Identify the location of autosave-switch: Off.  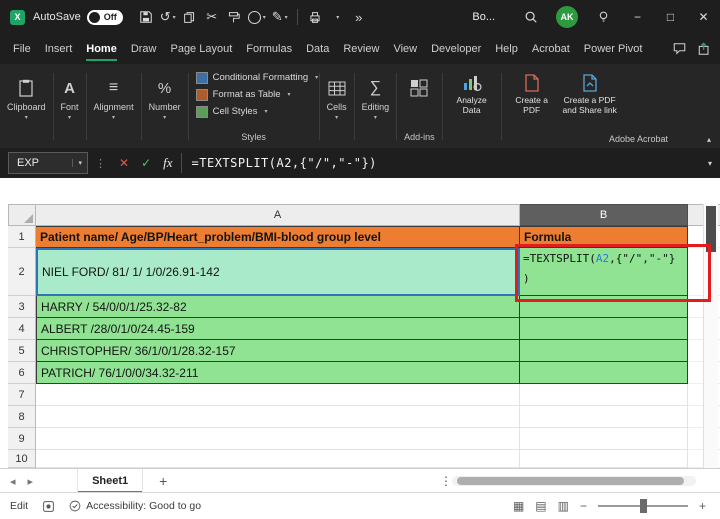
(104, 17).